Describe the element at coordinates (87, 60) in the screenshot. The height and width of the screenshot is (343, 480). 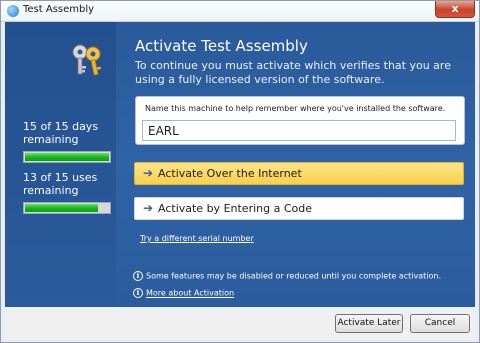
I see `keys-icon` at that location.